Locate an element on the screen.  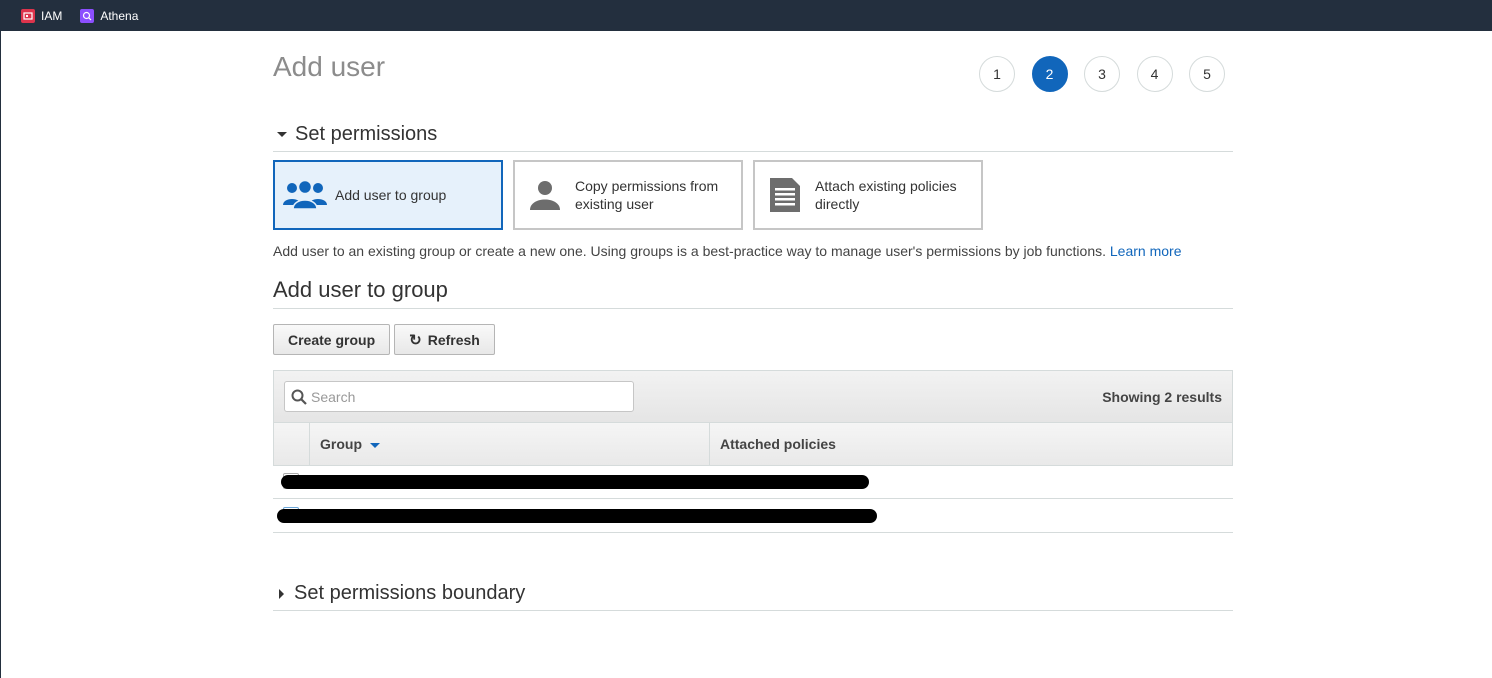
refresh-button: ↻ Refresh is located at coordinates (444, 339).